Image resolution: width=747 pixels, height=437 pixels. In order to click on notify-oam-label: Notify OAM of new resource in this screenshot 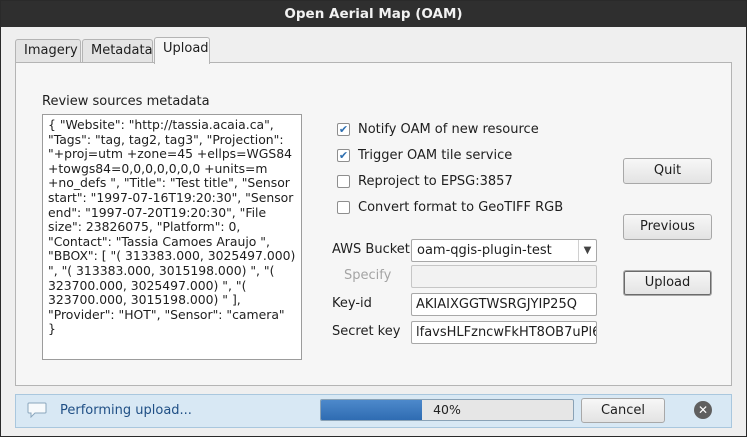, I will do `click(448, 129)`.